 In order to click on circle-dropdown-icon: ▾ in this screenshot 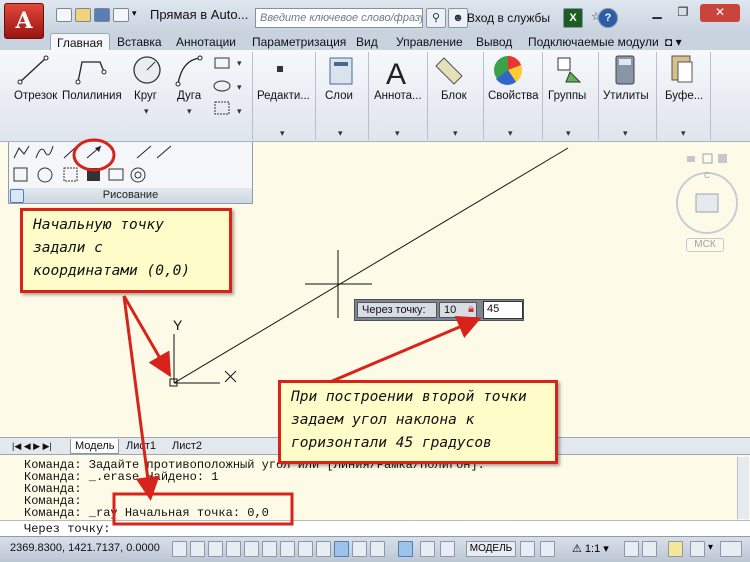, I will do `click(146, 111)`.